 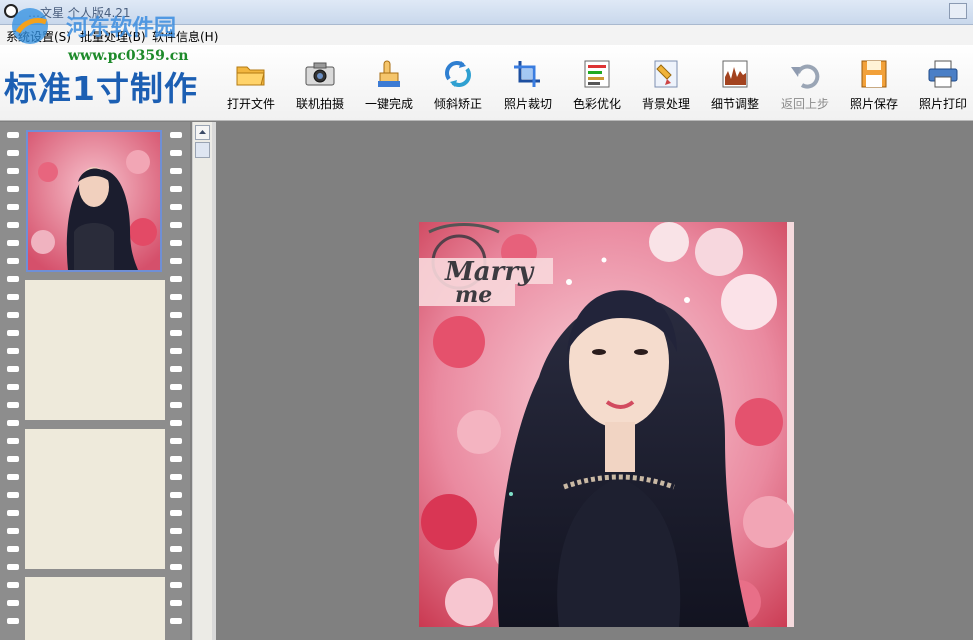 I want to click on rotate-arrows-icon, so click(x=458, y=74).